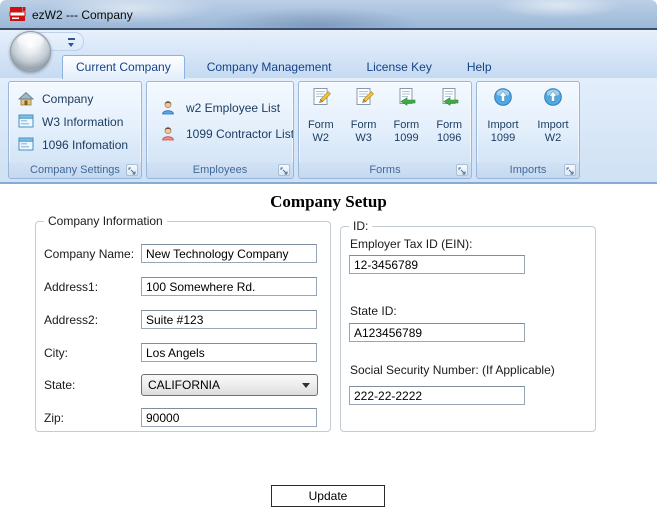  What do you see at coordinates (229, 319) in the screenshot?
I see `address2-input` at bounding box center [229, 319].